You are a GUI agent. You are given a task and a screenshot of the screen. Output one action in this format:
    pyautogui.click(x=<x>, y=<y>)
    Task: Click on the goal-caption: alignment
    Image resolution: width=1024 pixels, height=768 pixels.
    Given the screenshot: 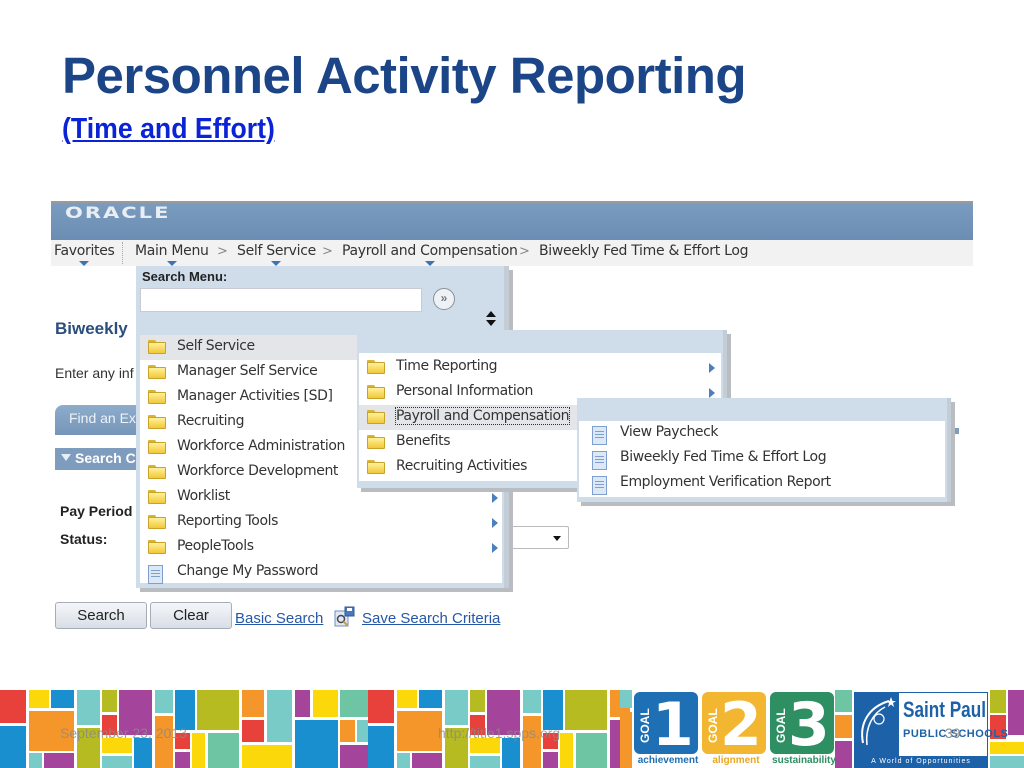 What is the action you would take?
    pyautogui.click(x=736, y=760)
    